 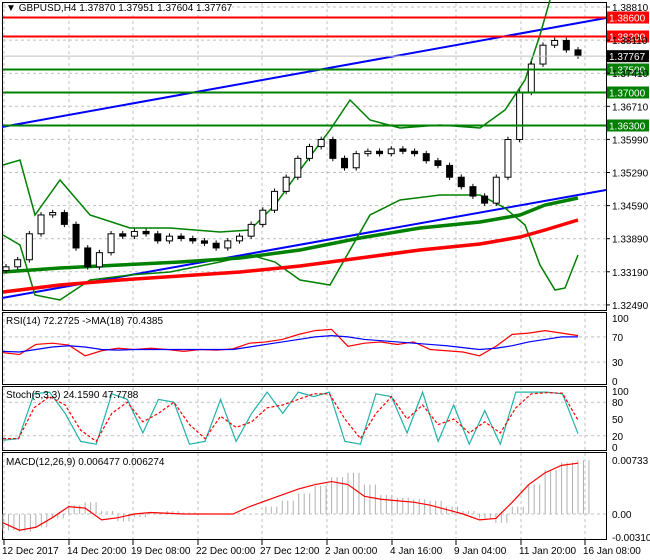 What do you see at coordinates (630, 140) in the screenshot?
I see `price-axis-label: 1.35990` at bounding box center [630, 140].